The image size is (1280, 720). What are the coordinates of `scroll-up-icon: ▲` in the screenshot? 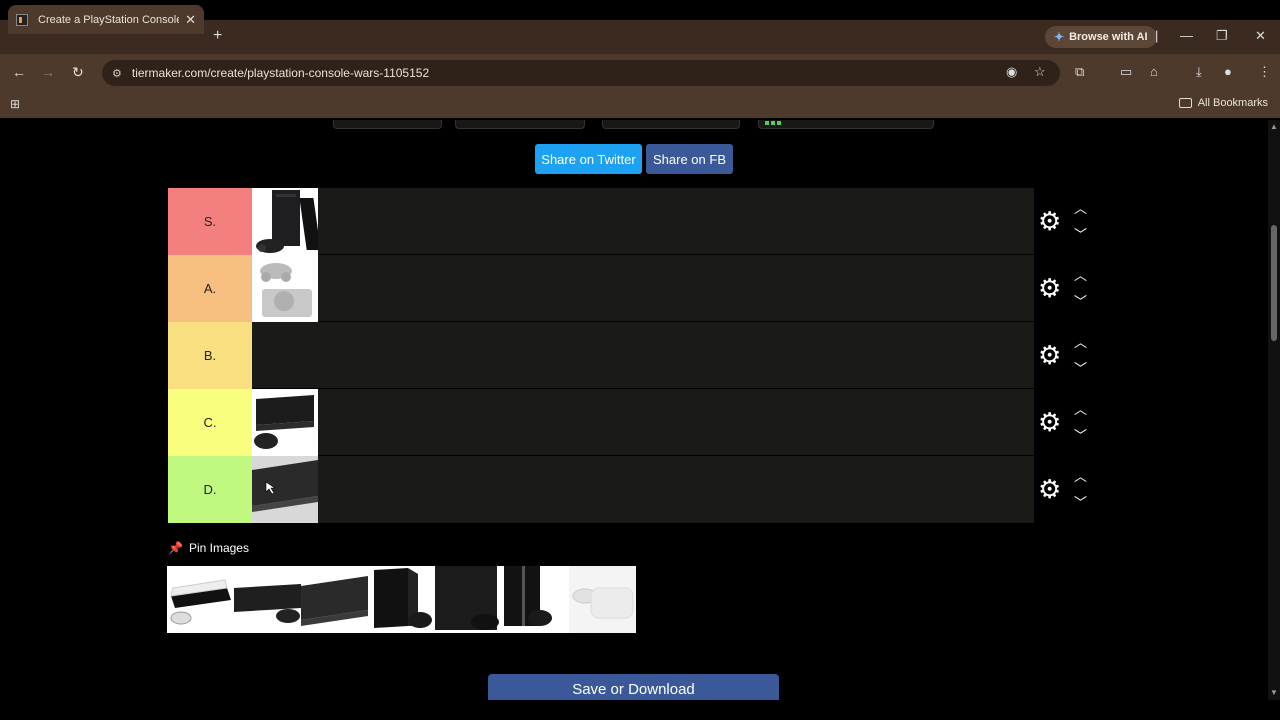 It's located at (1274, 126).